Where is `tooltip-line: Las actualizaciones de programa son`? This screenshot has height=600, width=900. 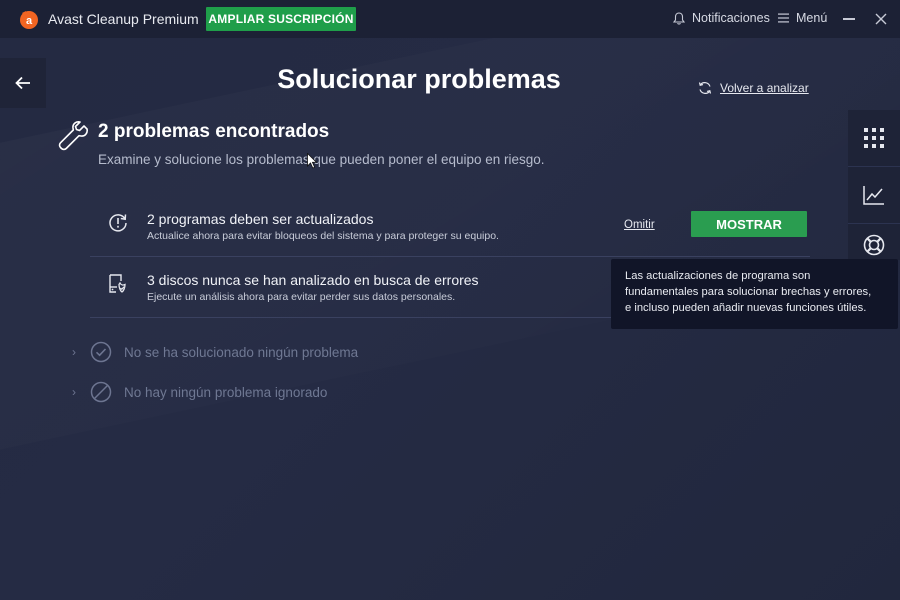
tooltip-line: Las actualizaciones de programa son is located at coordinates (718, 276).